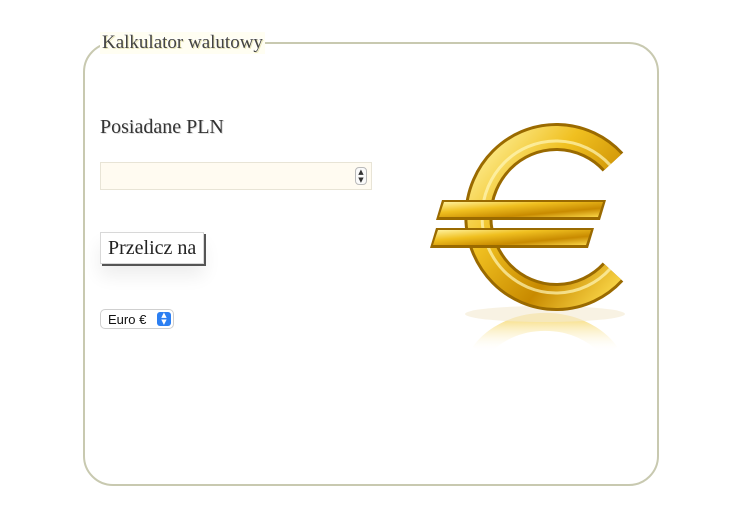 This screenshot has height=508, width=738. I want to click on select-arrows-icon: ▲ ▼, so click(164, 319).